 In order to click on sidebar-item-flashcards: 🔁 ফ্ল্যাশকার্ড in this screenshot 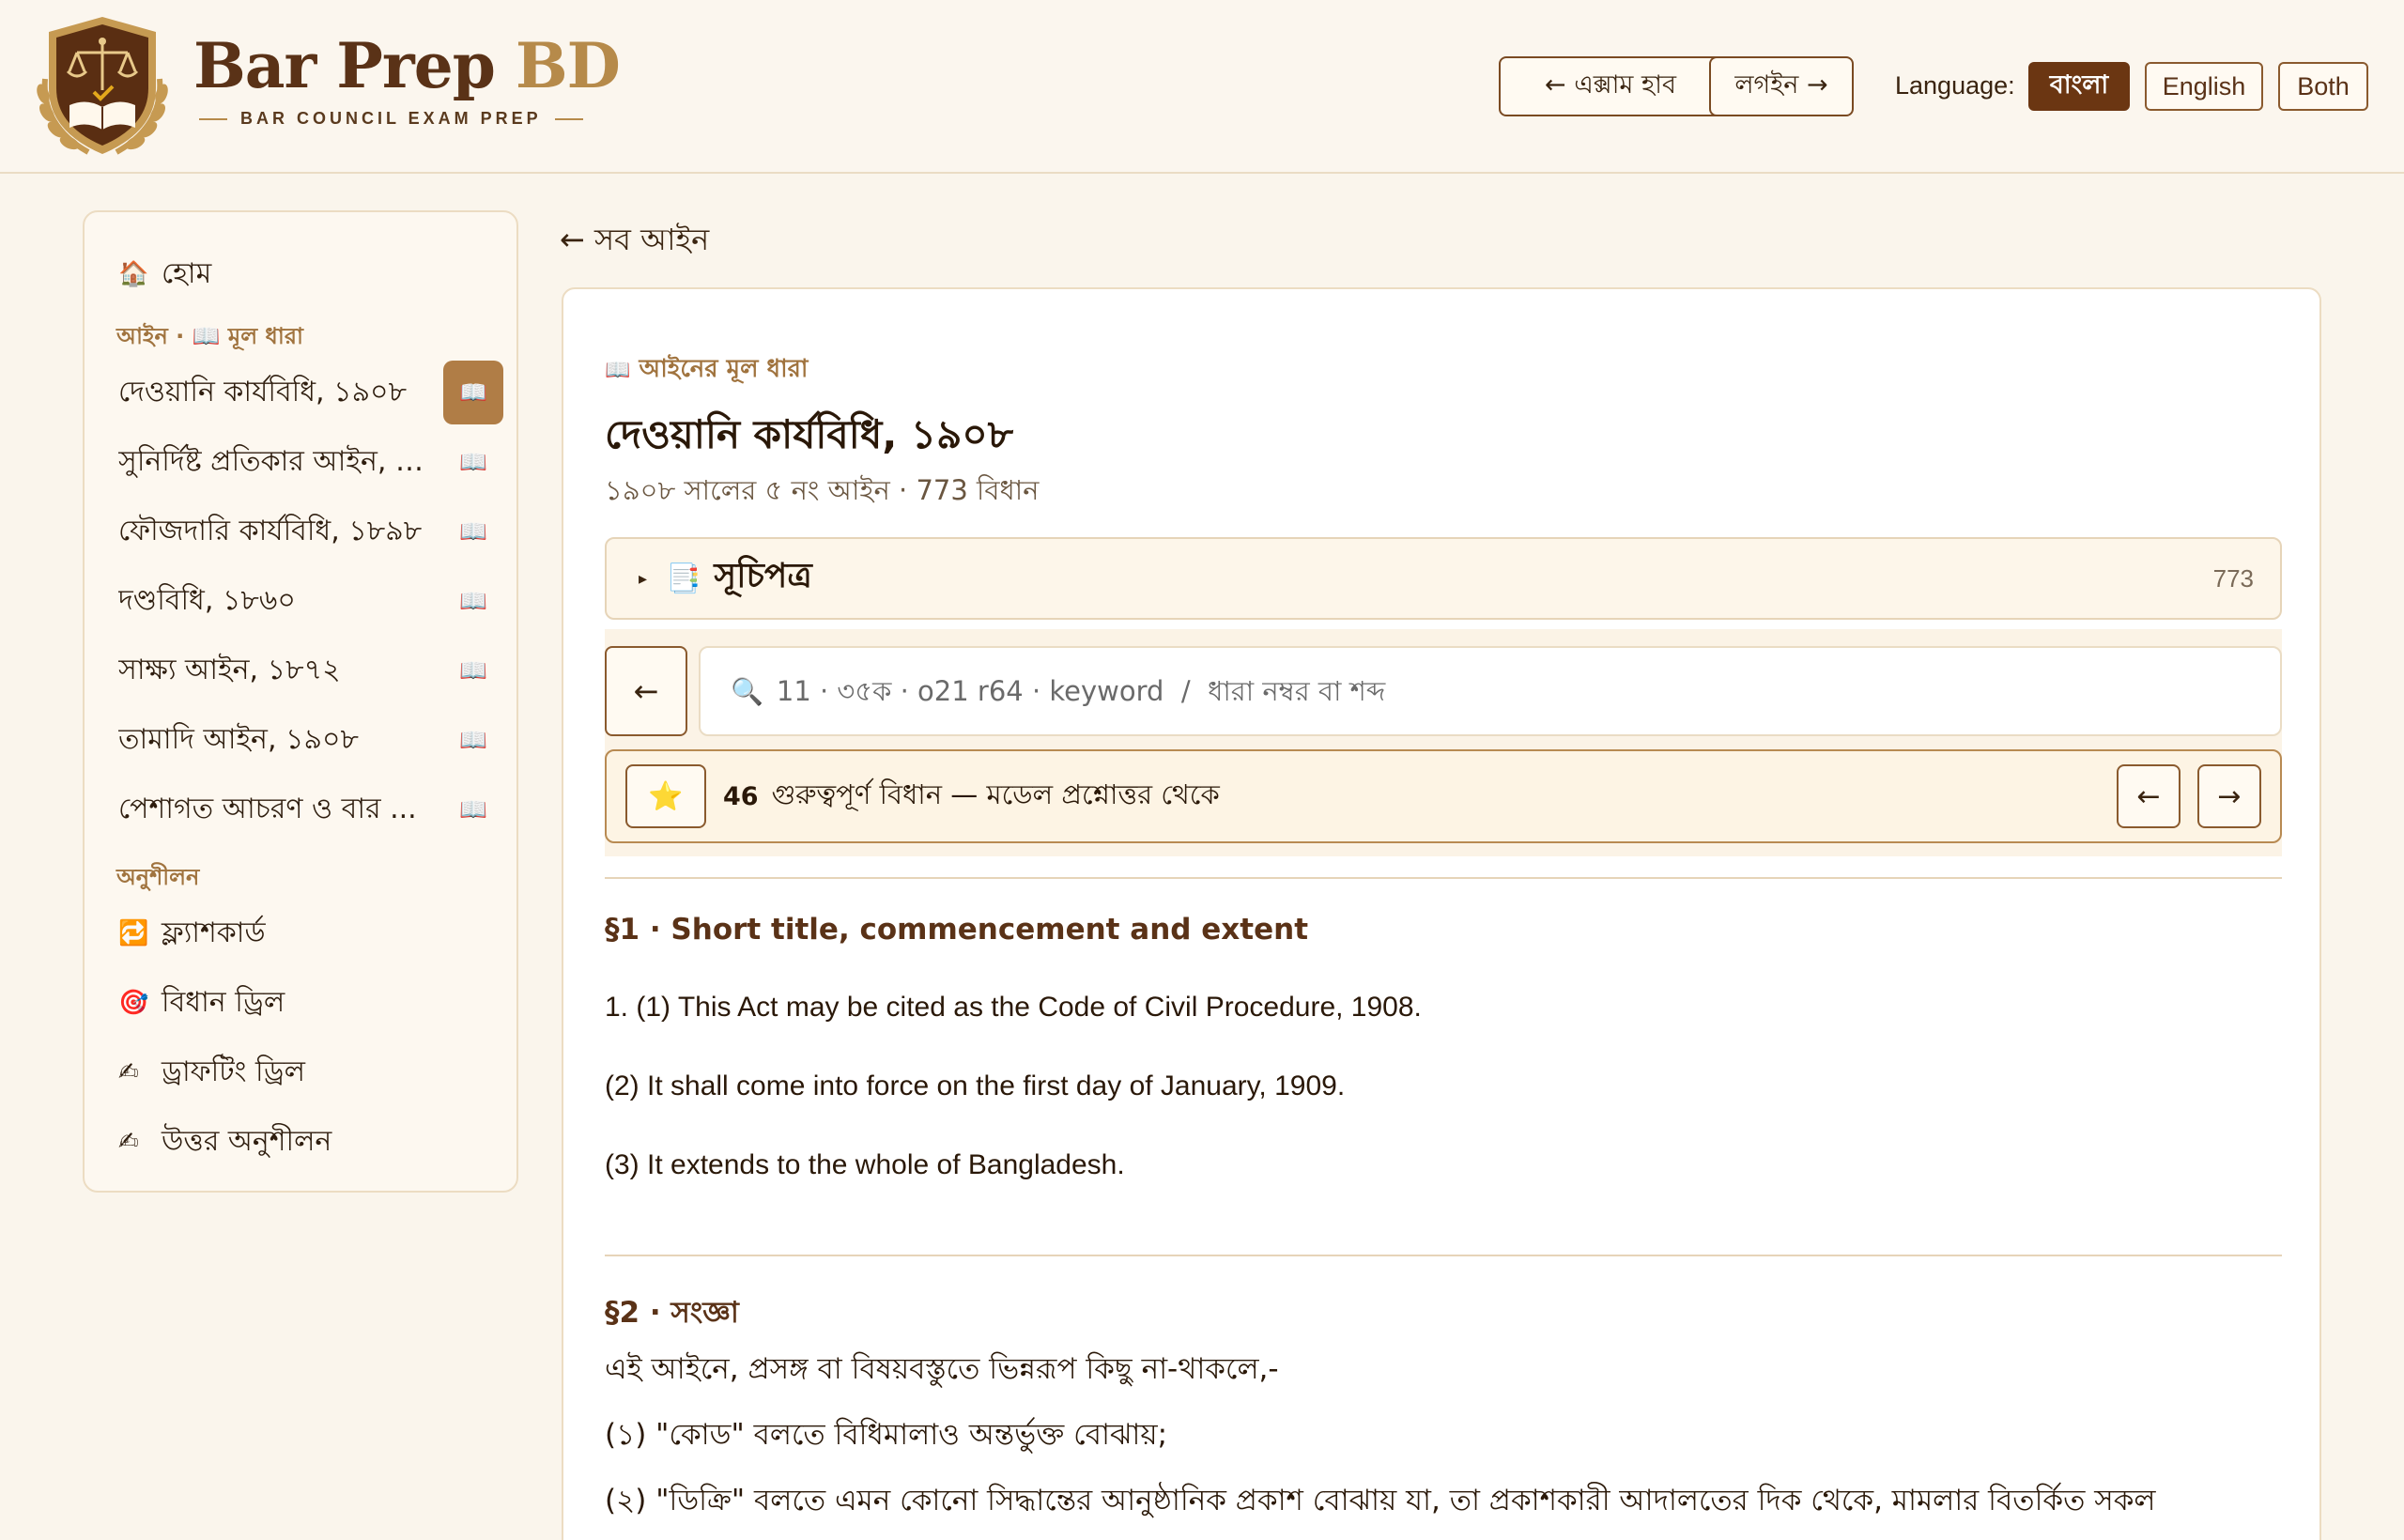, I will do `click(306, 933)`.